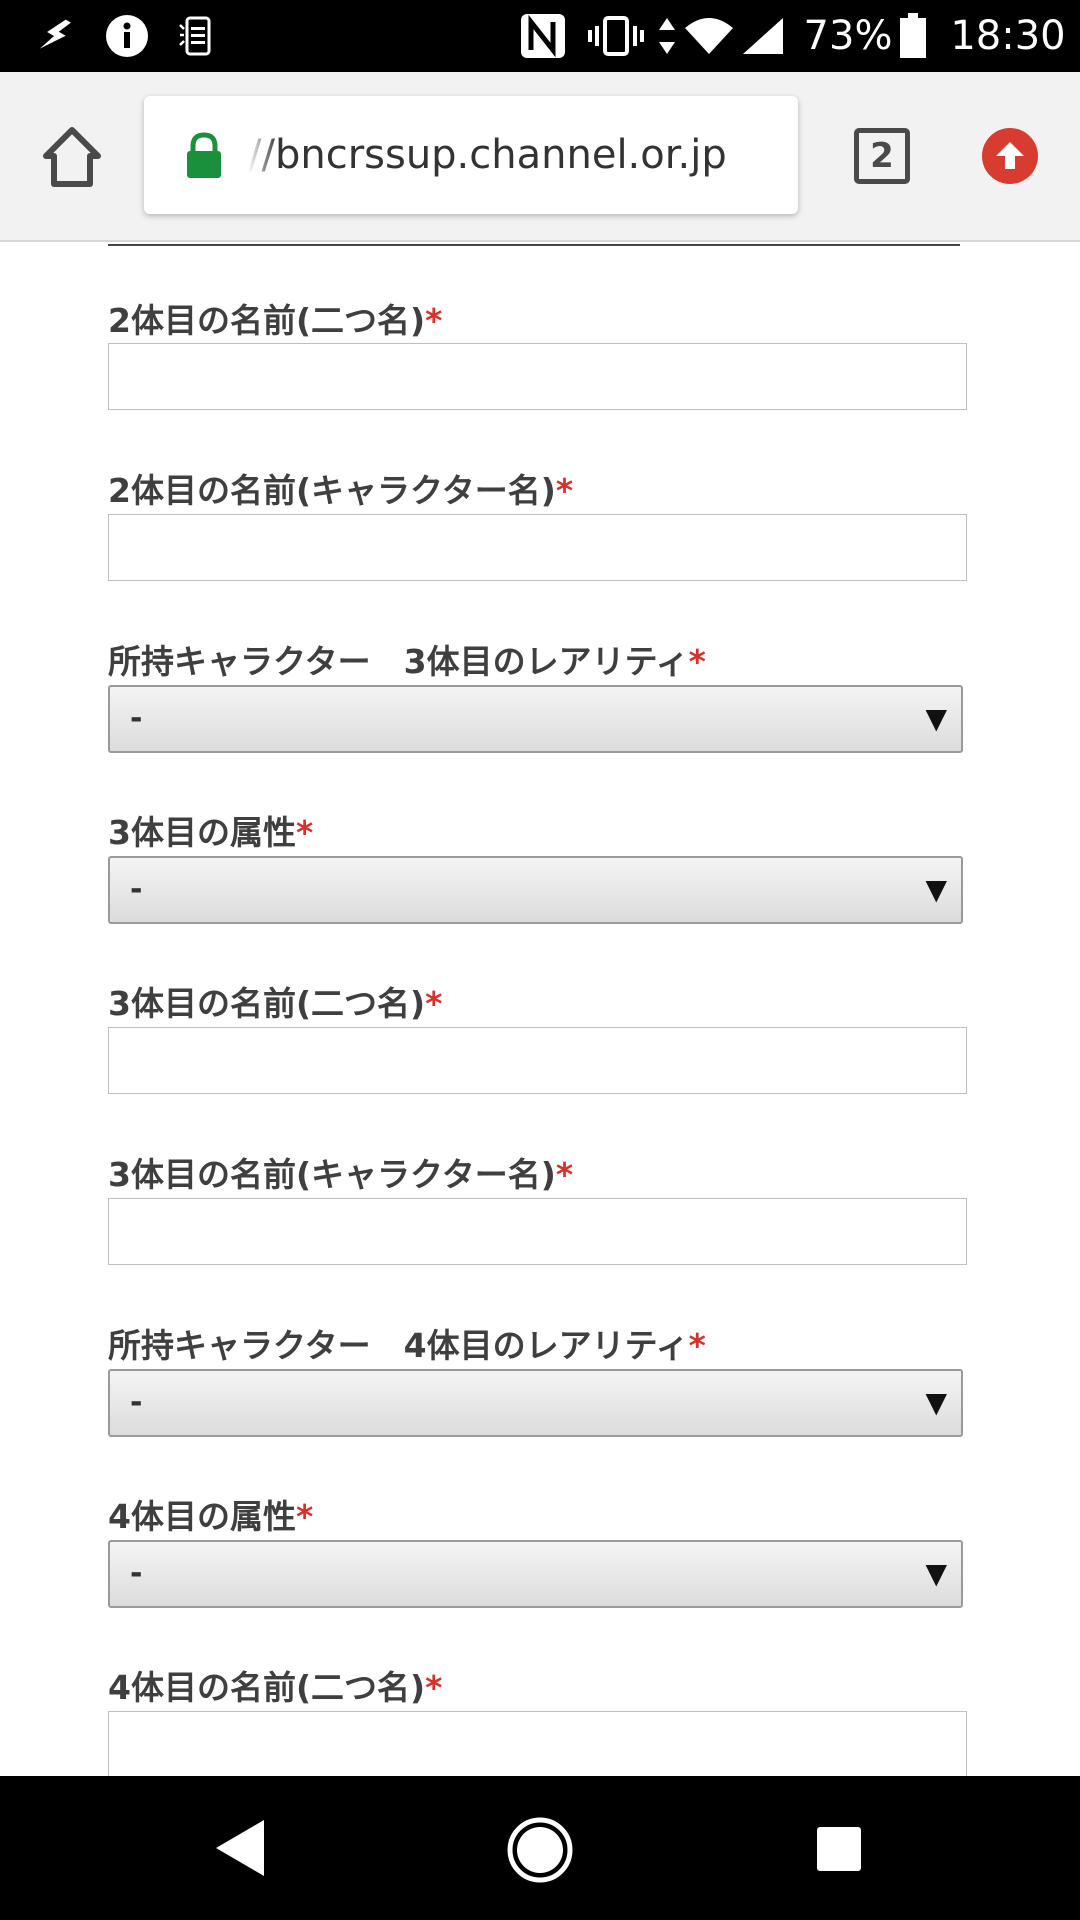 The image size is (1080, 1920). Describe the element at coordinates (487, 155) in the screenshot. I see `url-text: //bncrssup.channel.or.jp` at that location.